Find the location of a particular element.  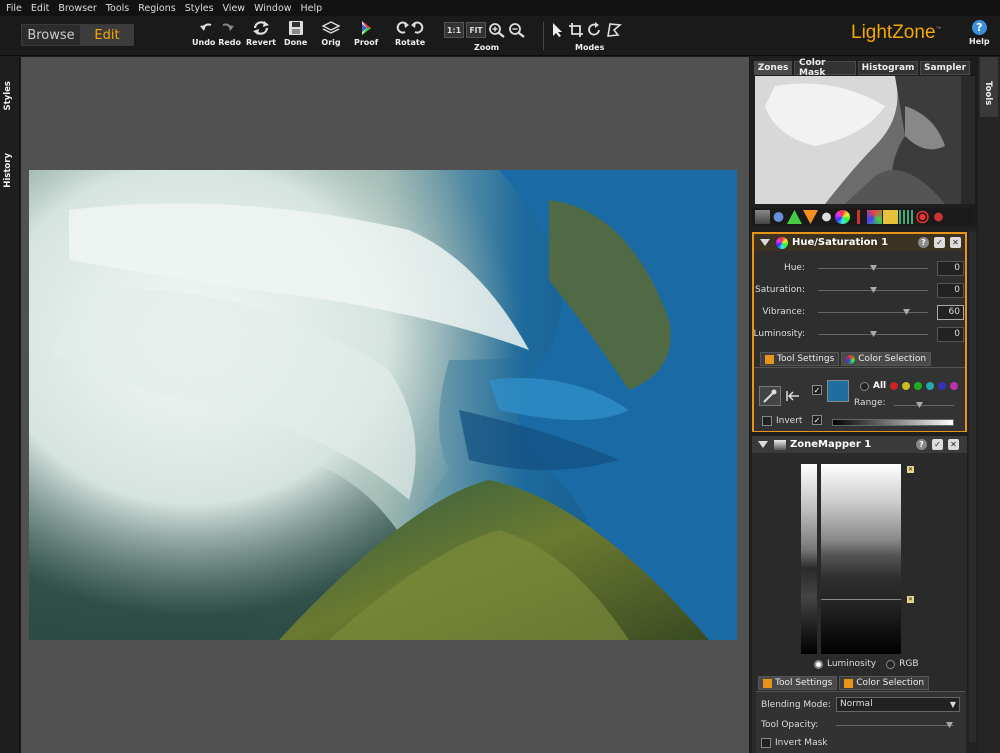

tab-color-mask: Color Mask is located at coordinates (825, 68).